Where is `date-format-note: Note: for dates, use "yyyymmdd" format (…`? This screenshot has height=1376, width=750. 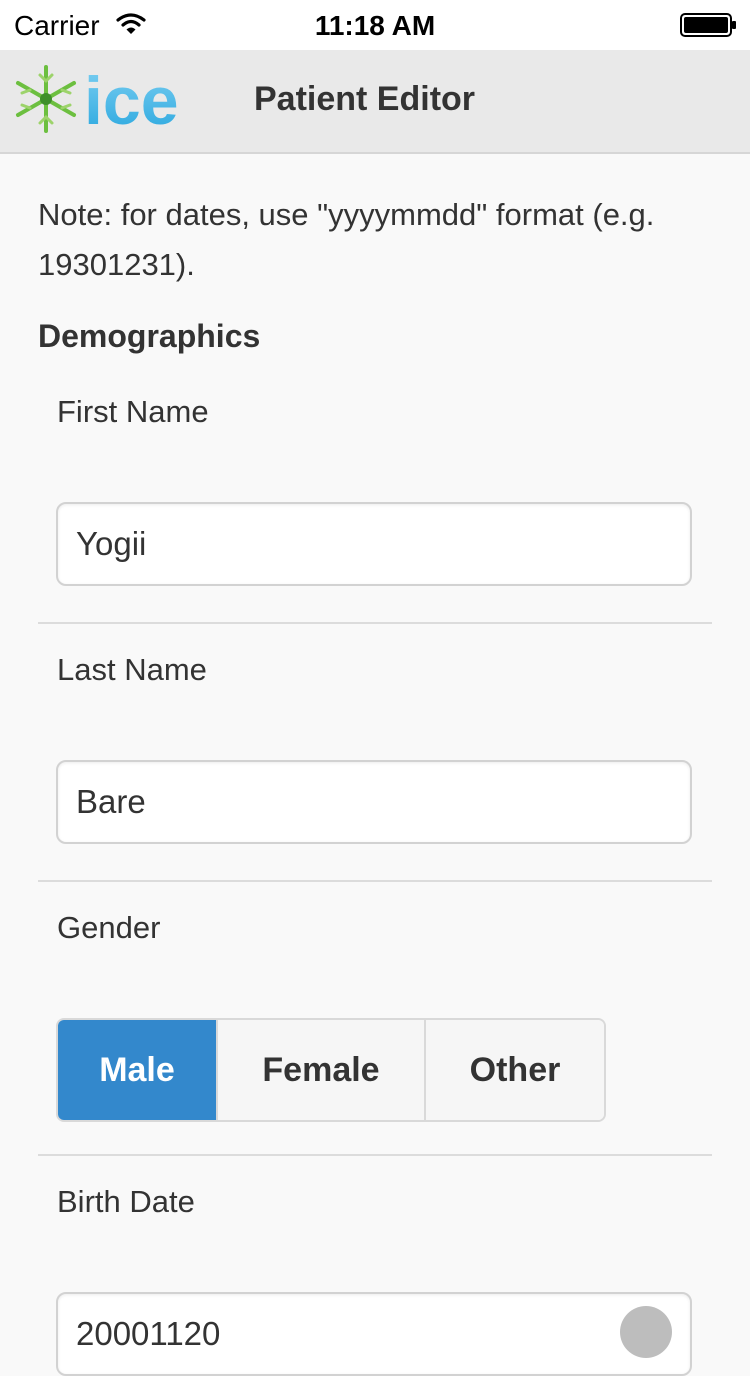
date-format-note: Note: for dates, use "yyyymmdd" format (… is located at coordinates (346, 239).